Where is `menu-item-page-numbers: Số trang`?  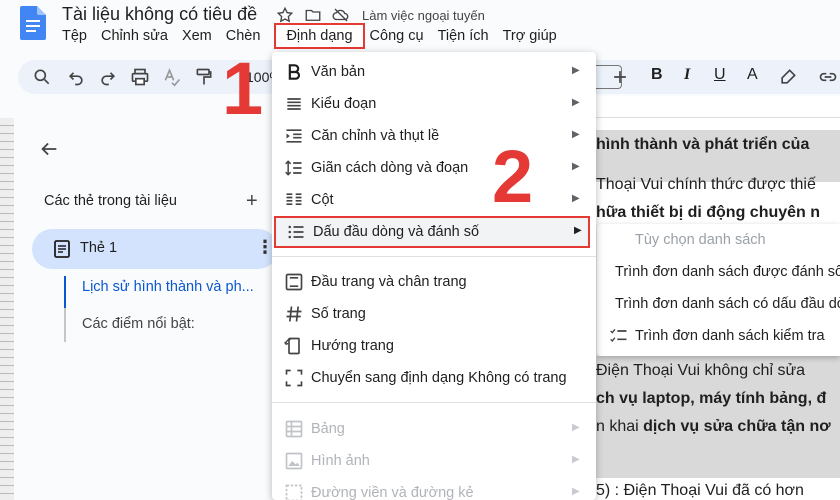
menu-item-page-numbers: Số trang is located at coordinates (434, 314).